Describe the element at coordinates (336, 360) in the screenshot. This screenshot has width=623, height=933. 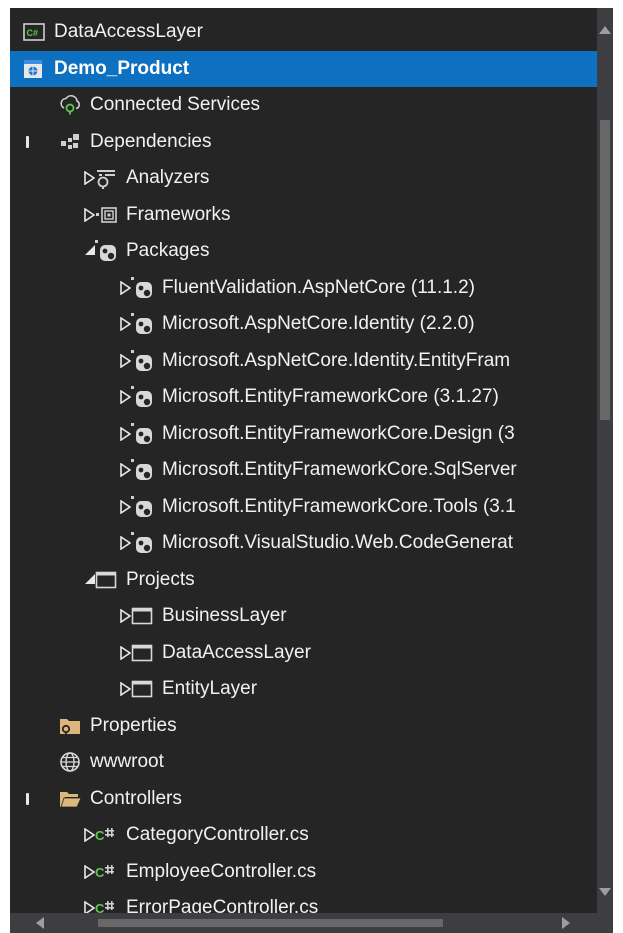
I see `tree-item-label: Microsoft.AspNetCore.Identity.EntityFram` at that location.